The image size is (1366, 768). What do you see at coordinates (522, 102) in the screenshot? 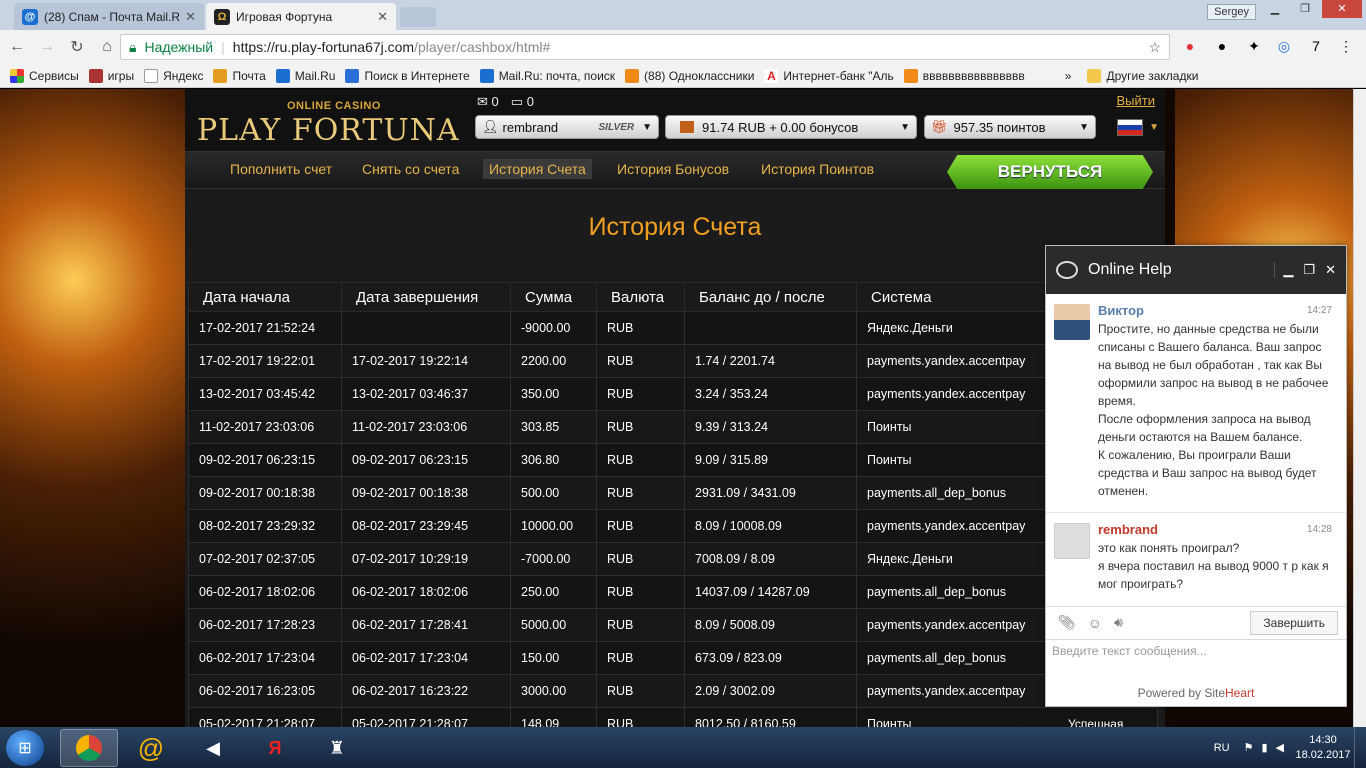
I see `chat-counter: ▭ 0` at bounding box center [522, 102].